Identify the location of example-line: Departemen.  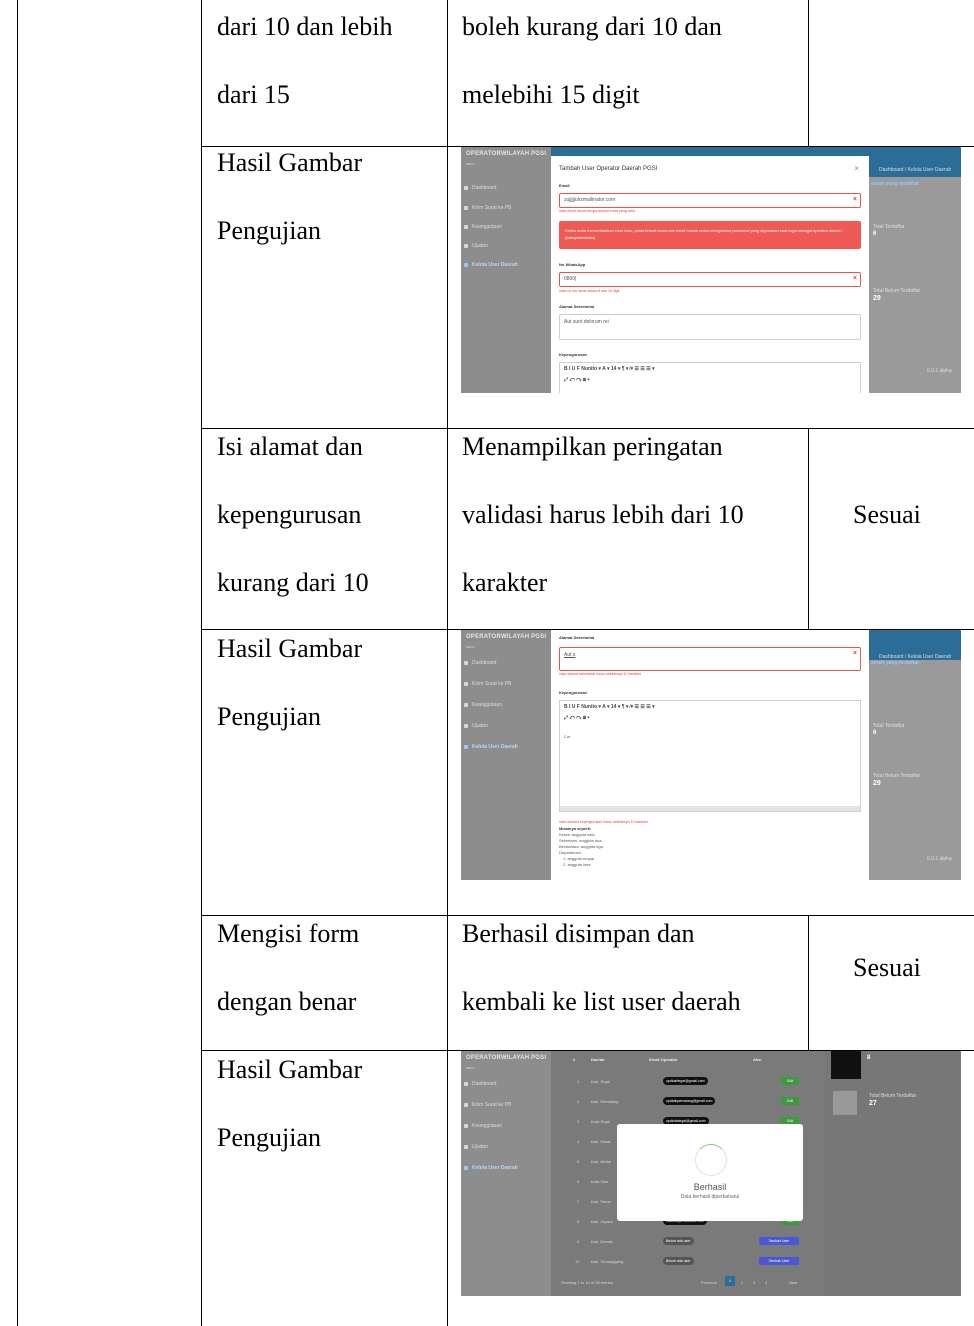
(570, 852).